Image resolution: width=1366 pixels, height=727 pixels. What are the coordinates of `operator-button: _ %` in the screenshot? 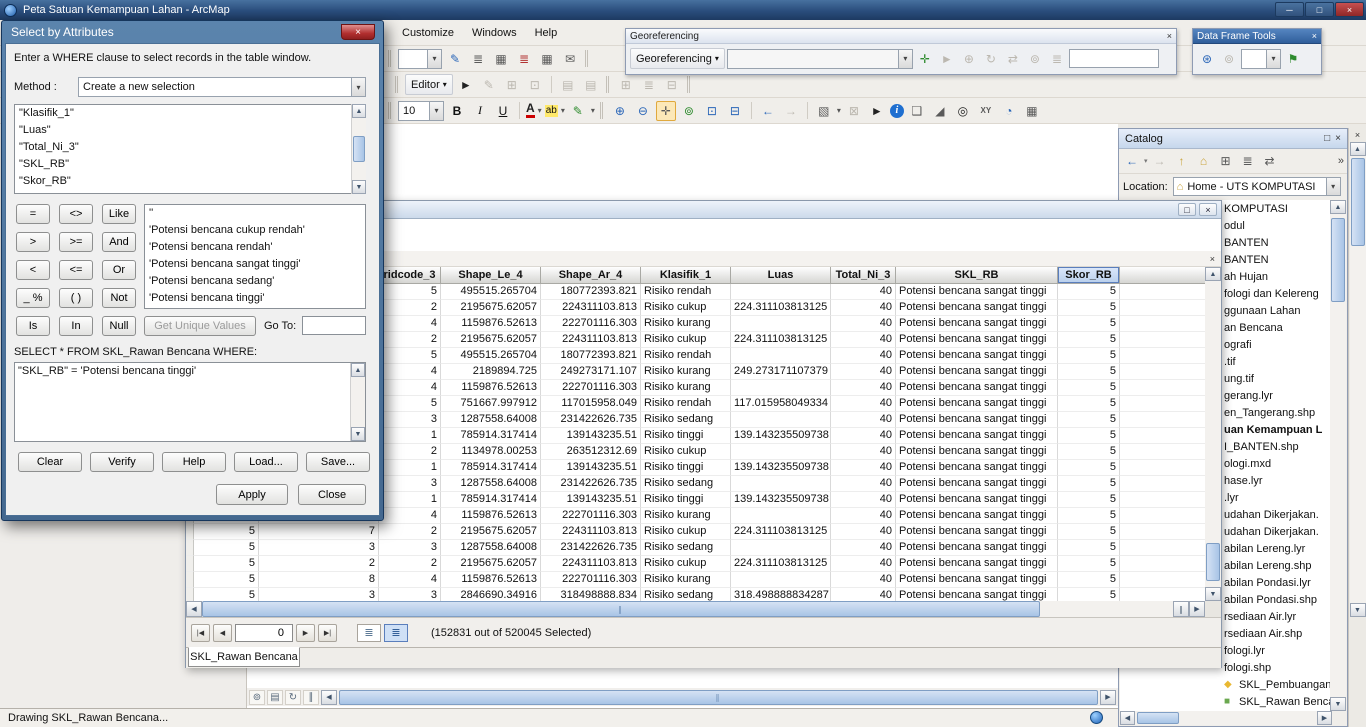 It's located at (33, 298).